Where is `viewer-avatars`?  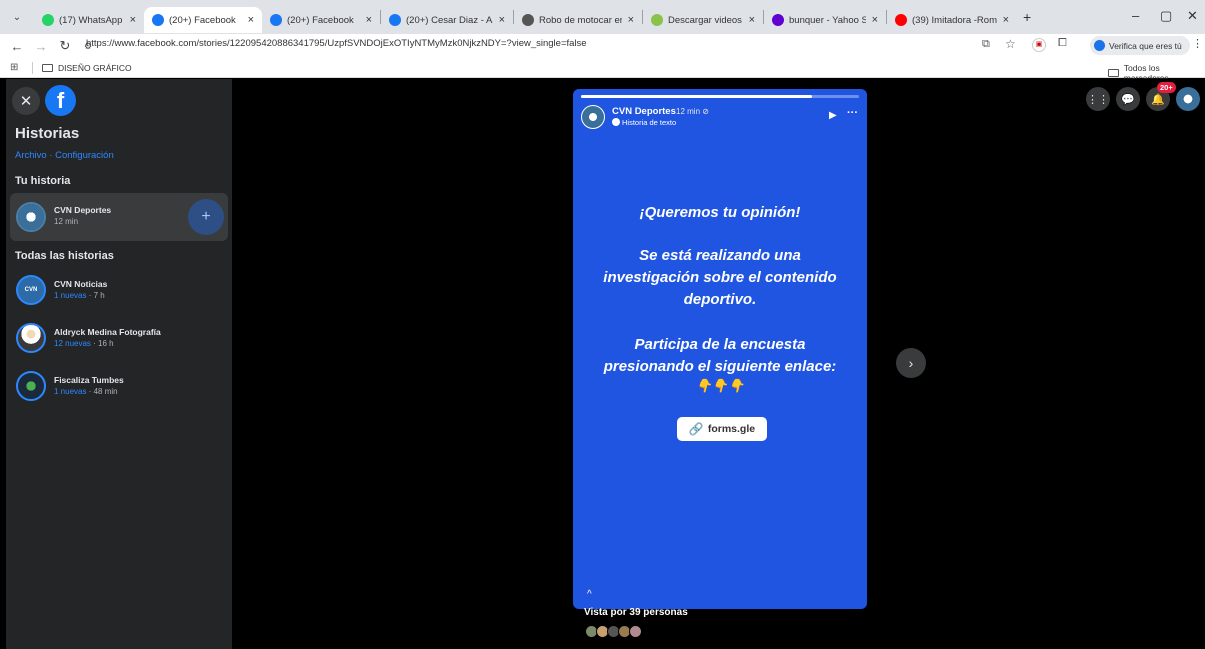
viewer-avatars is located at coordinates (613, 631).